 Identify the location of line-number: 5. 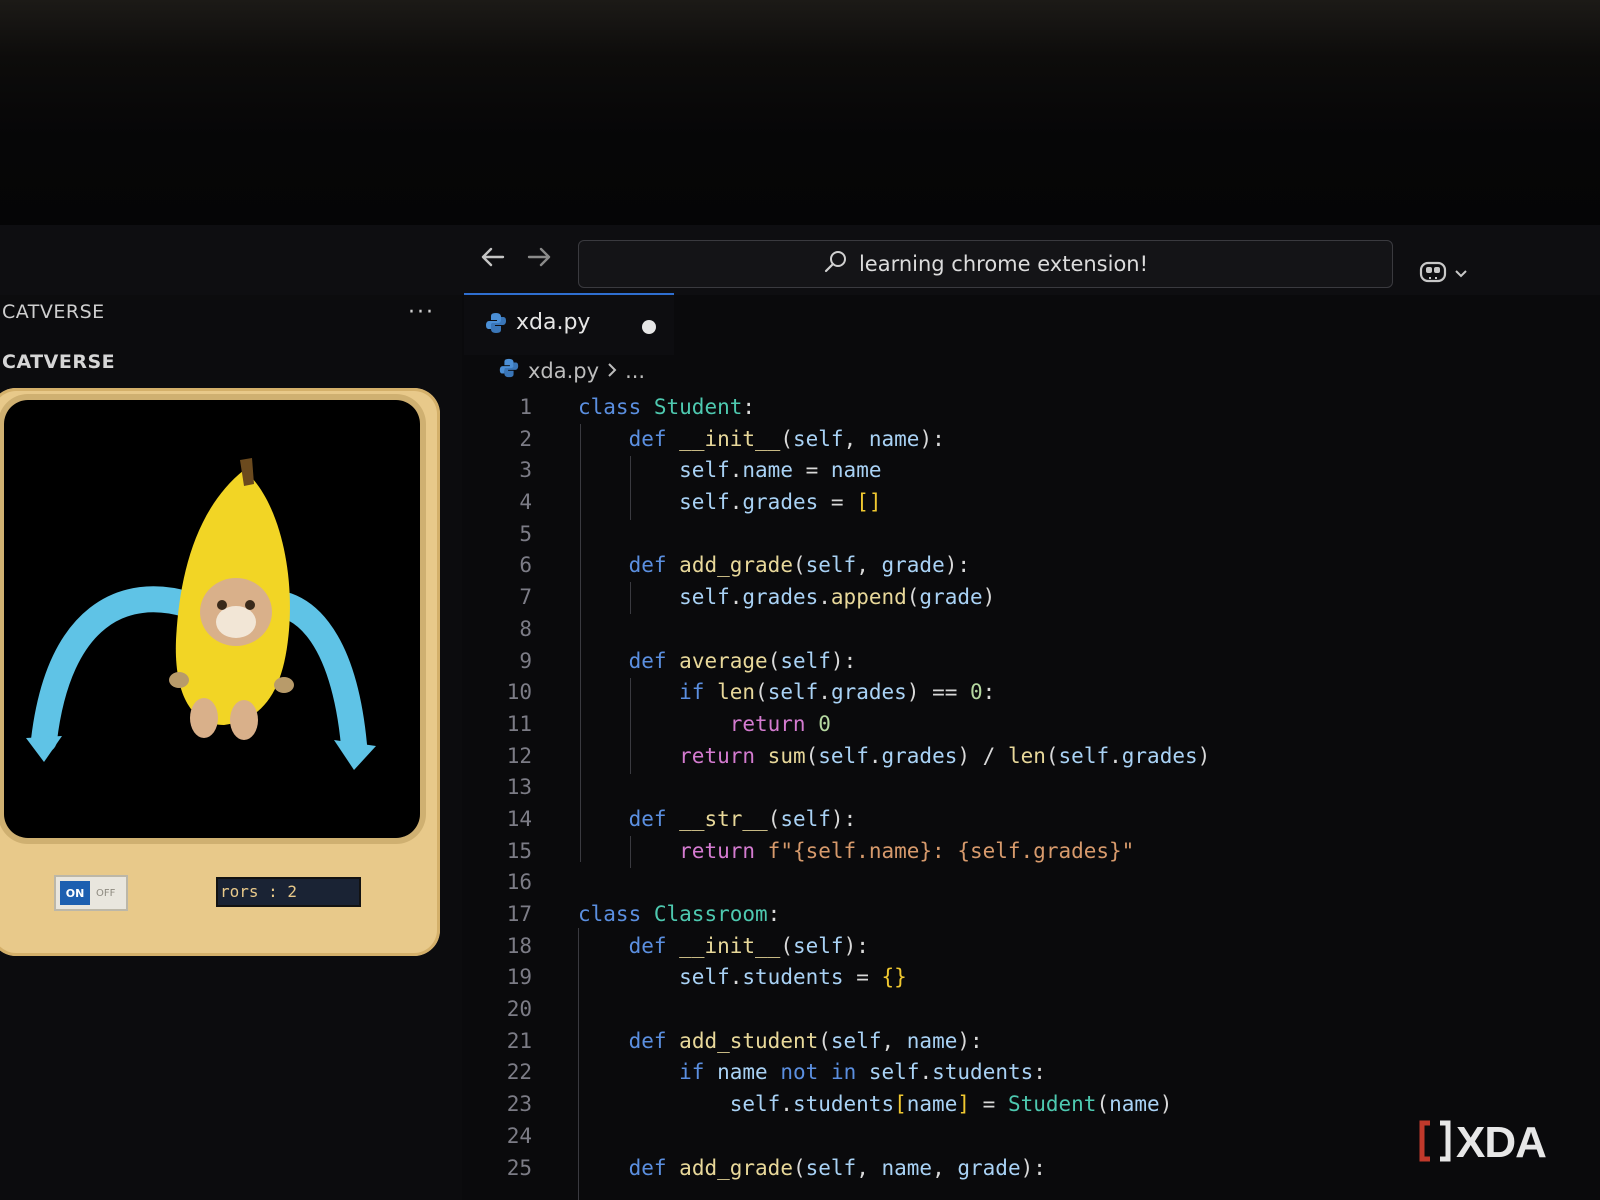
(525, 533).